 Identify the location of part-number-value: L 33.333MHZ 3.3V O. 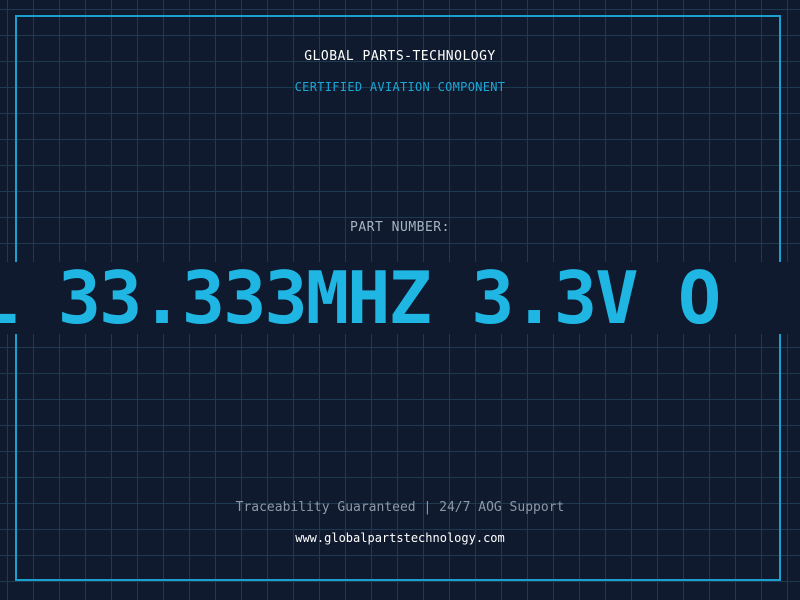
(360, 298).